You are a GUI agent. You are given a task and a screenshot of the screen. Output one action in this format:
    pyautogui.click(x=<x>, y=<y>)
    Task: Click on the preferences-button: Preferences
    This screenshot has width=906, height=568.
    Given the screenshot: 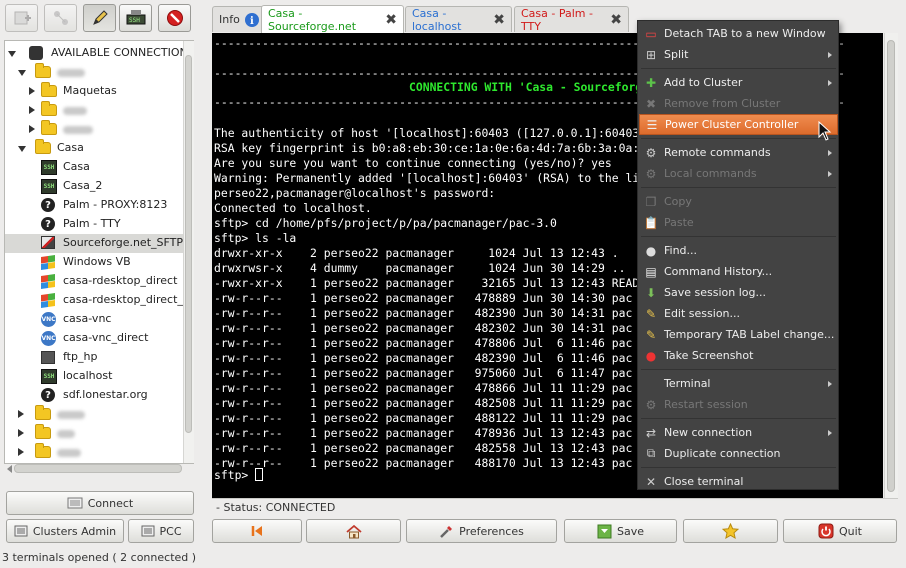 What is the action you would take?
    pyautogui.click(x=481, y=531)
    